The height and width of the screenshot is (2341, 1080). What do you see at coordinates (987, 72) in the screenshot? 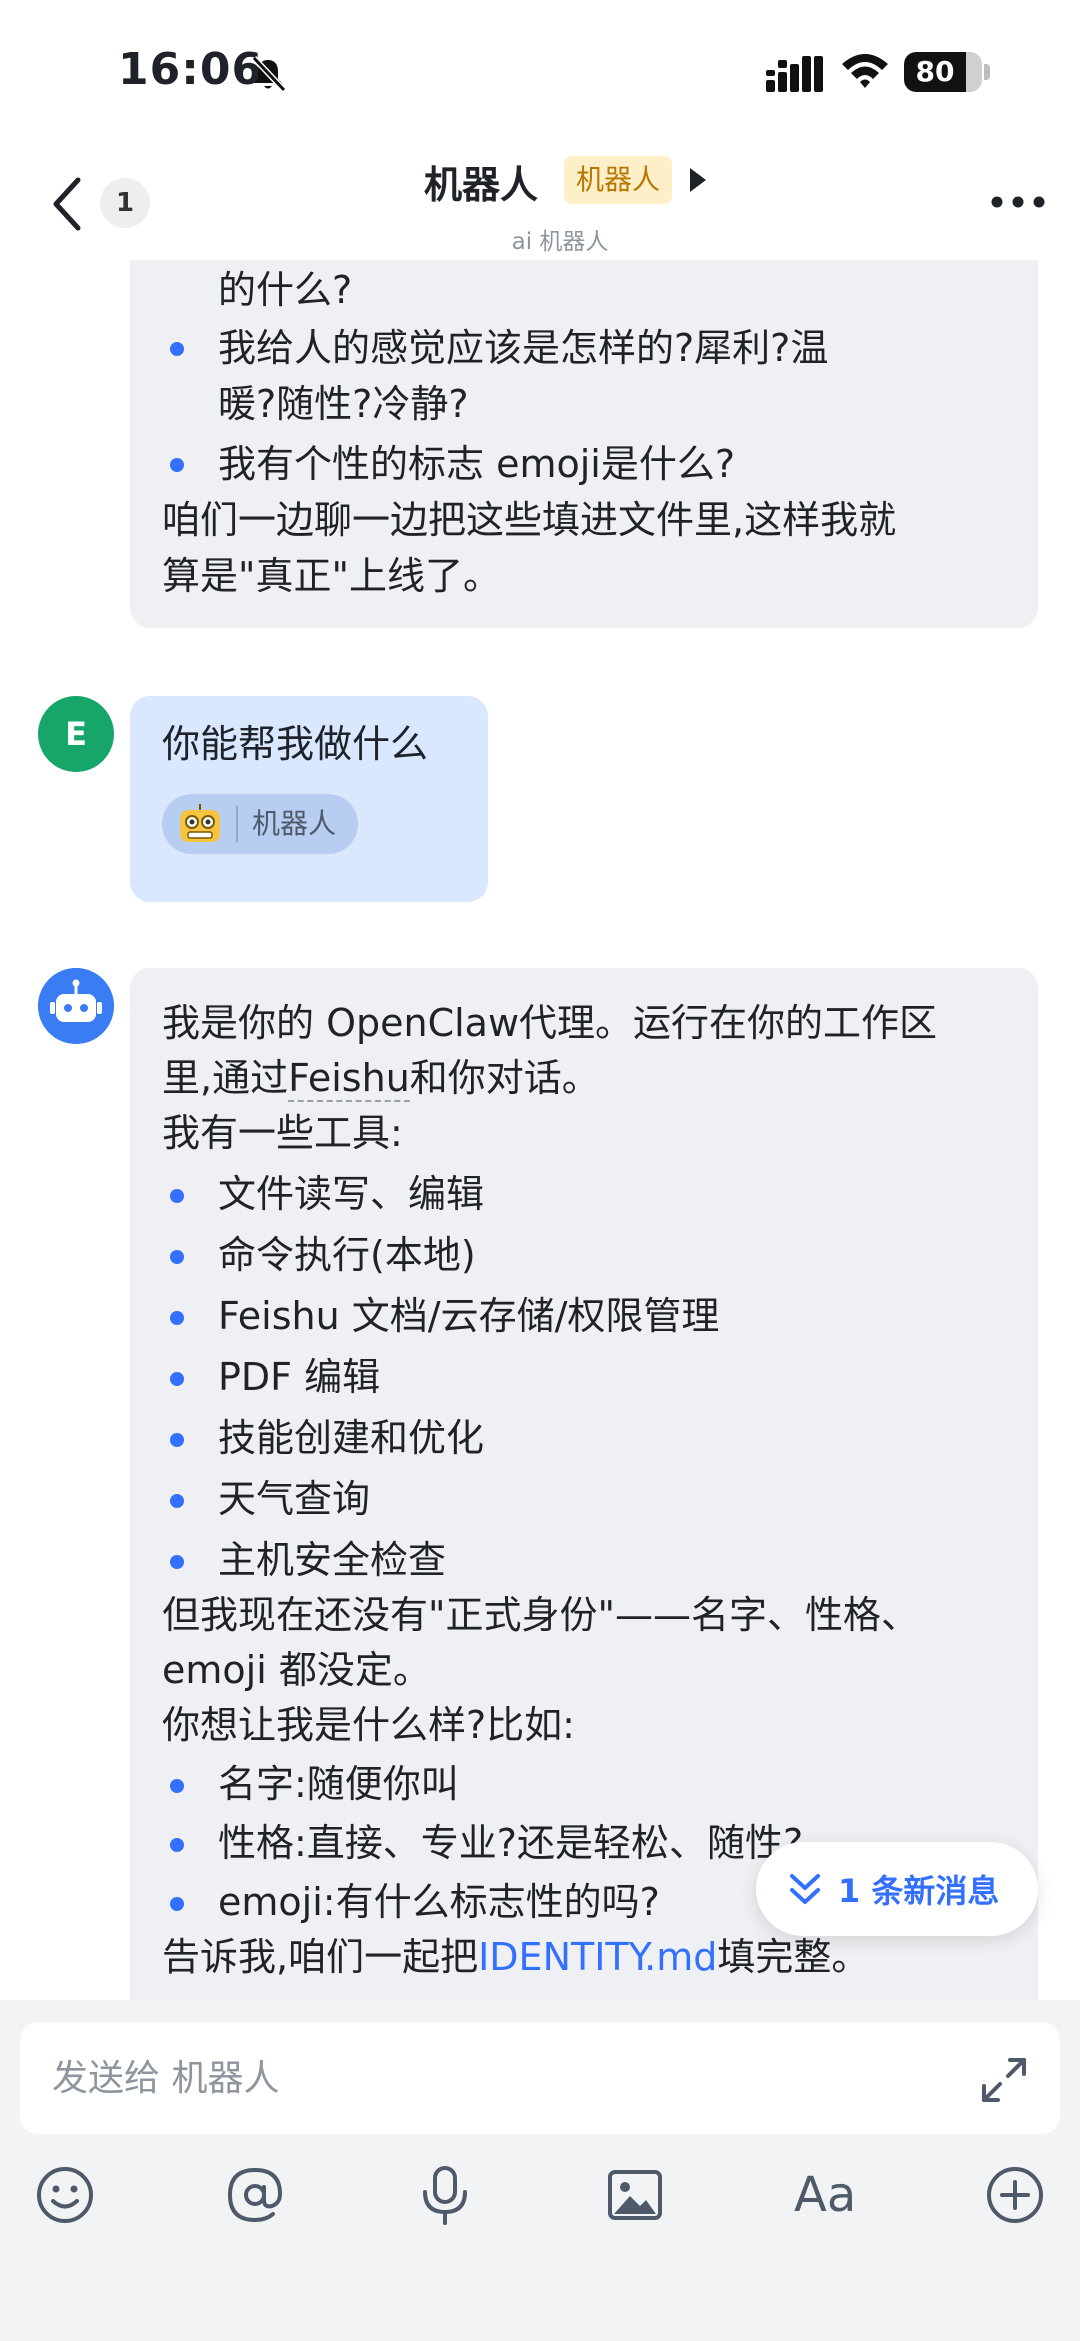
I see `battery-nub` at bounding box center [987, 72].